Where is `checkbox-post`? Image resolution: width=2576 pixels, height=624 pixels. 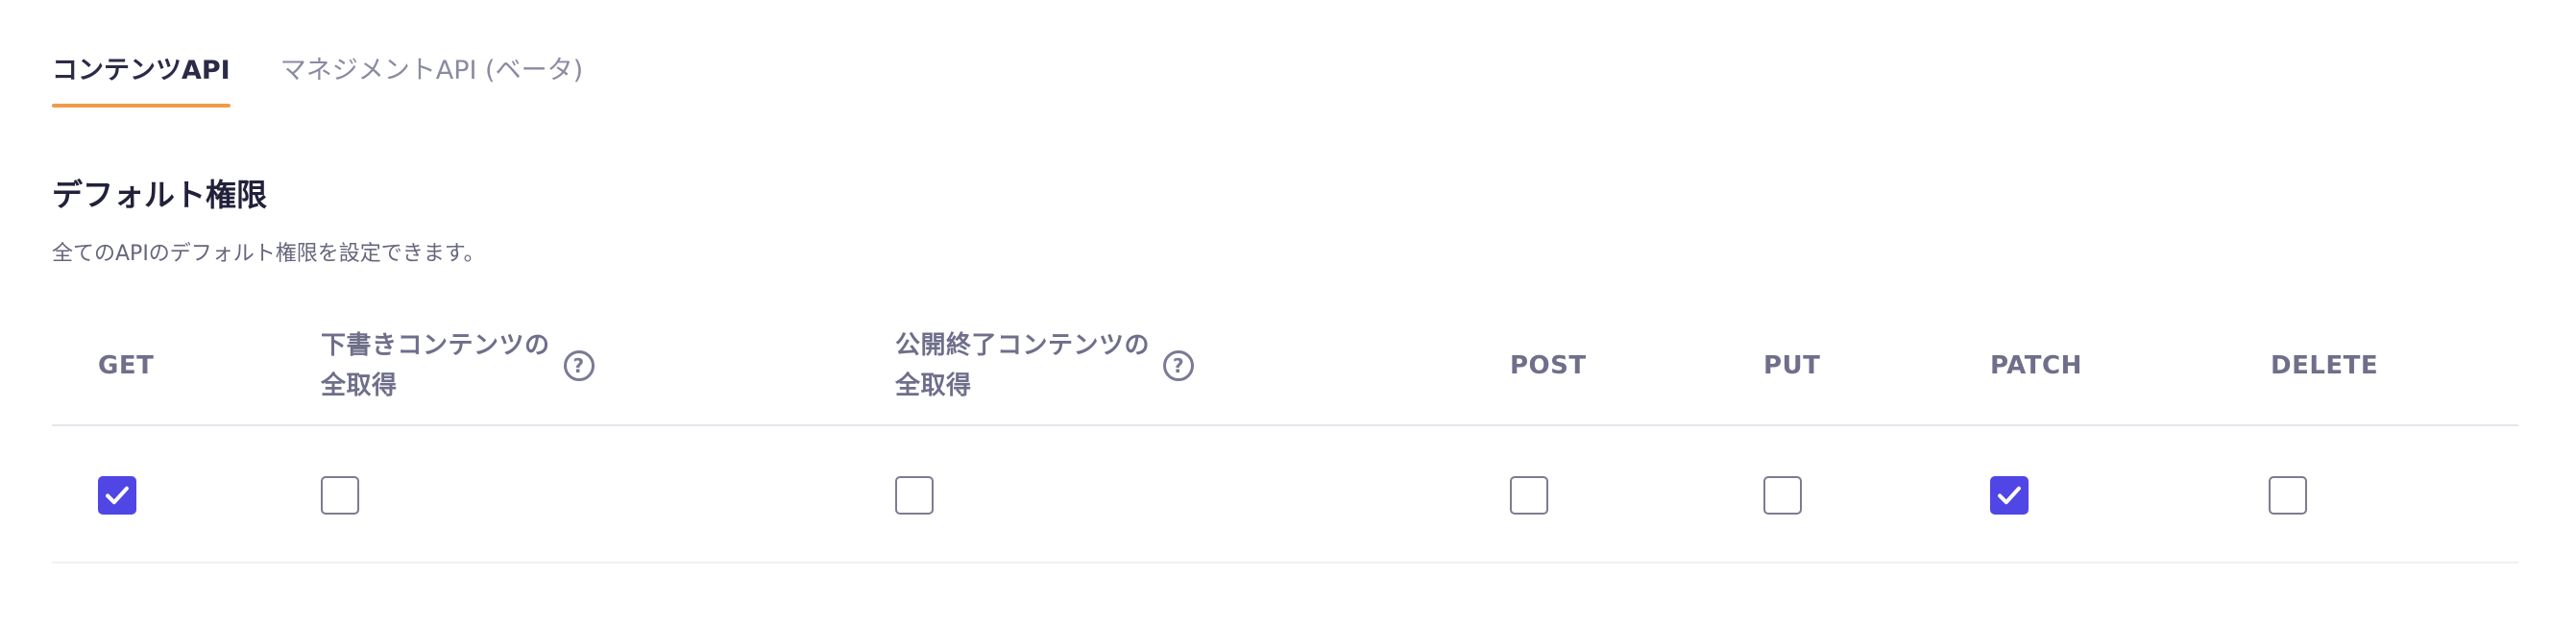 checkbox-post is located at coordinates (1529, 495).